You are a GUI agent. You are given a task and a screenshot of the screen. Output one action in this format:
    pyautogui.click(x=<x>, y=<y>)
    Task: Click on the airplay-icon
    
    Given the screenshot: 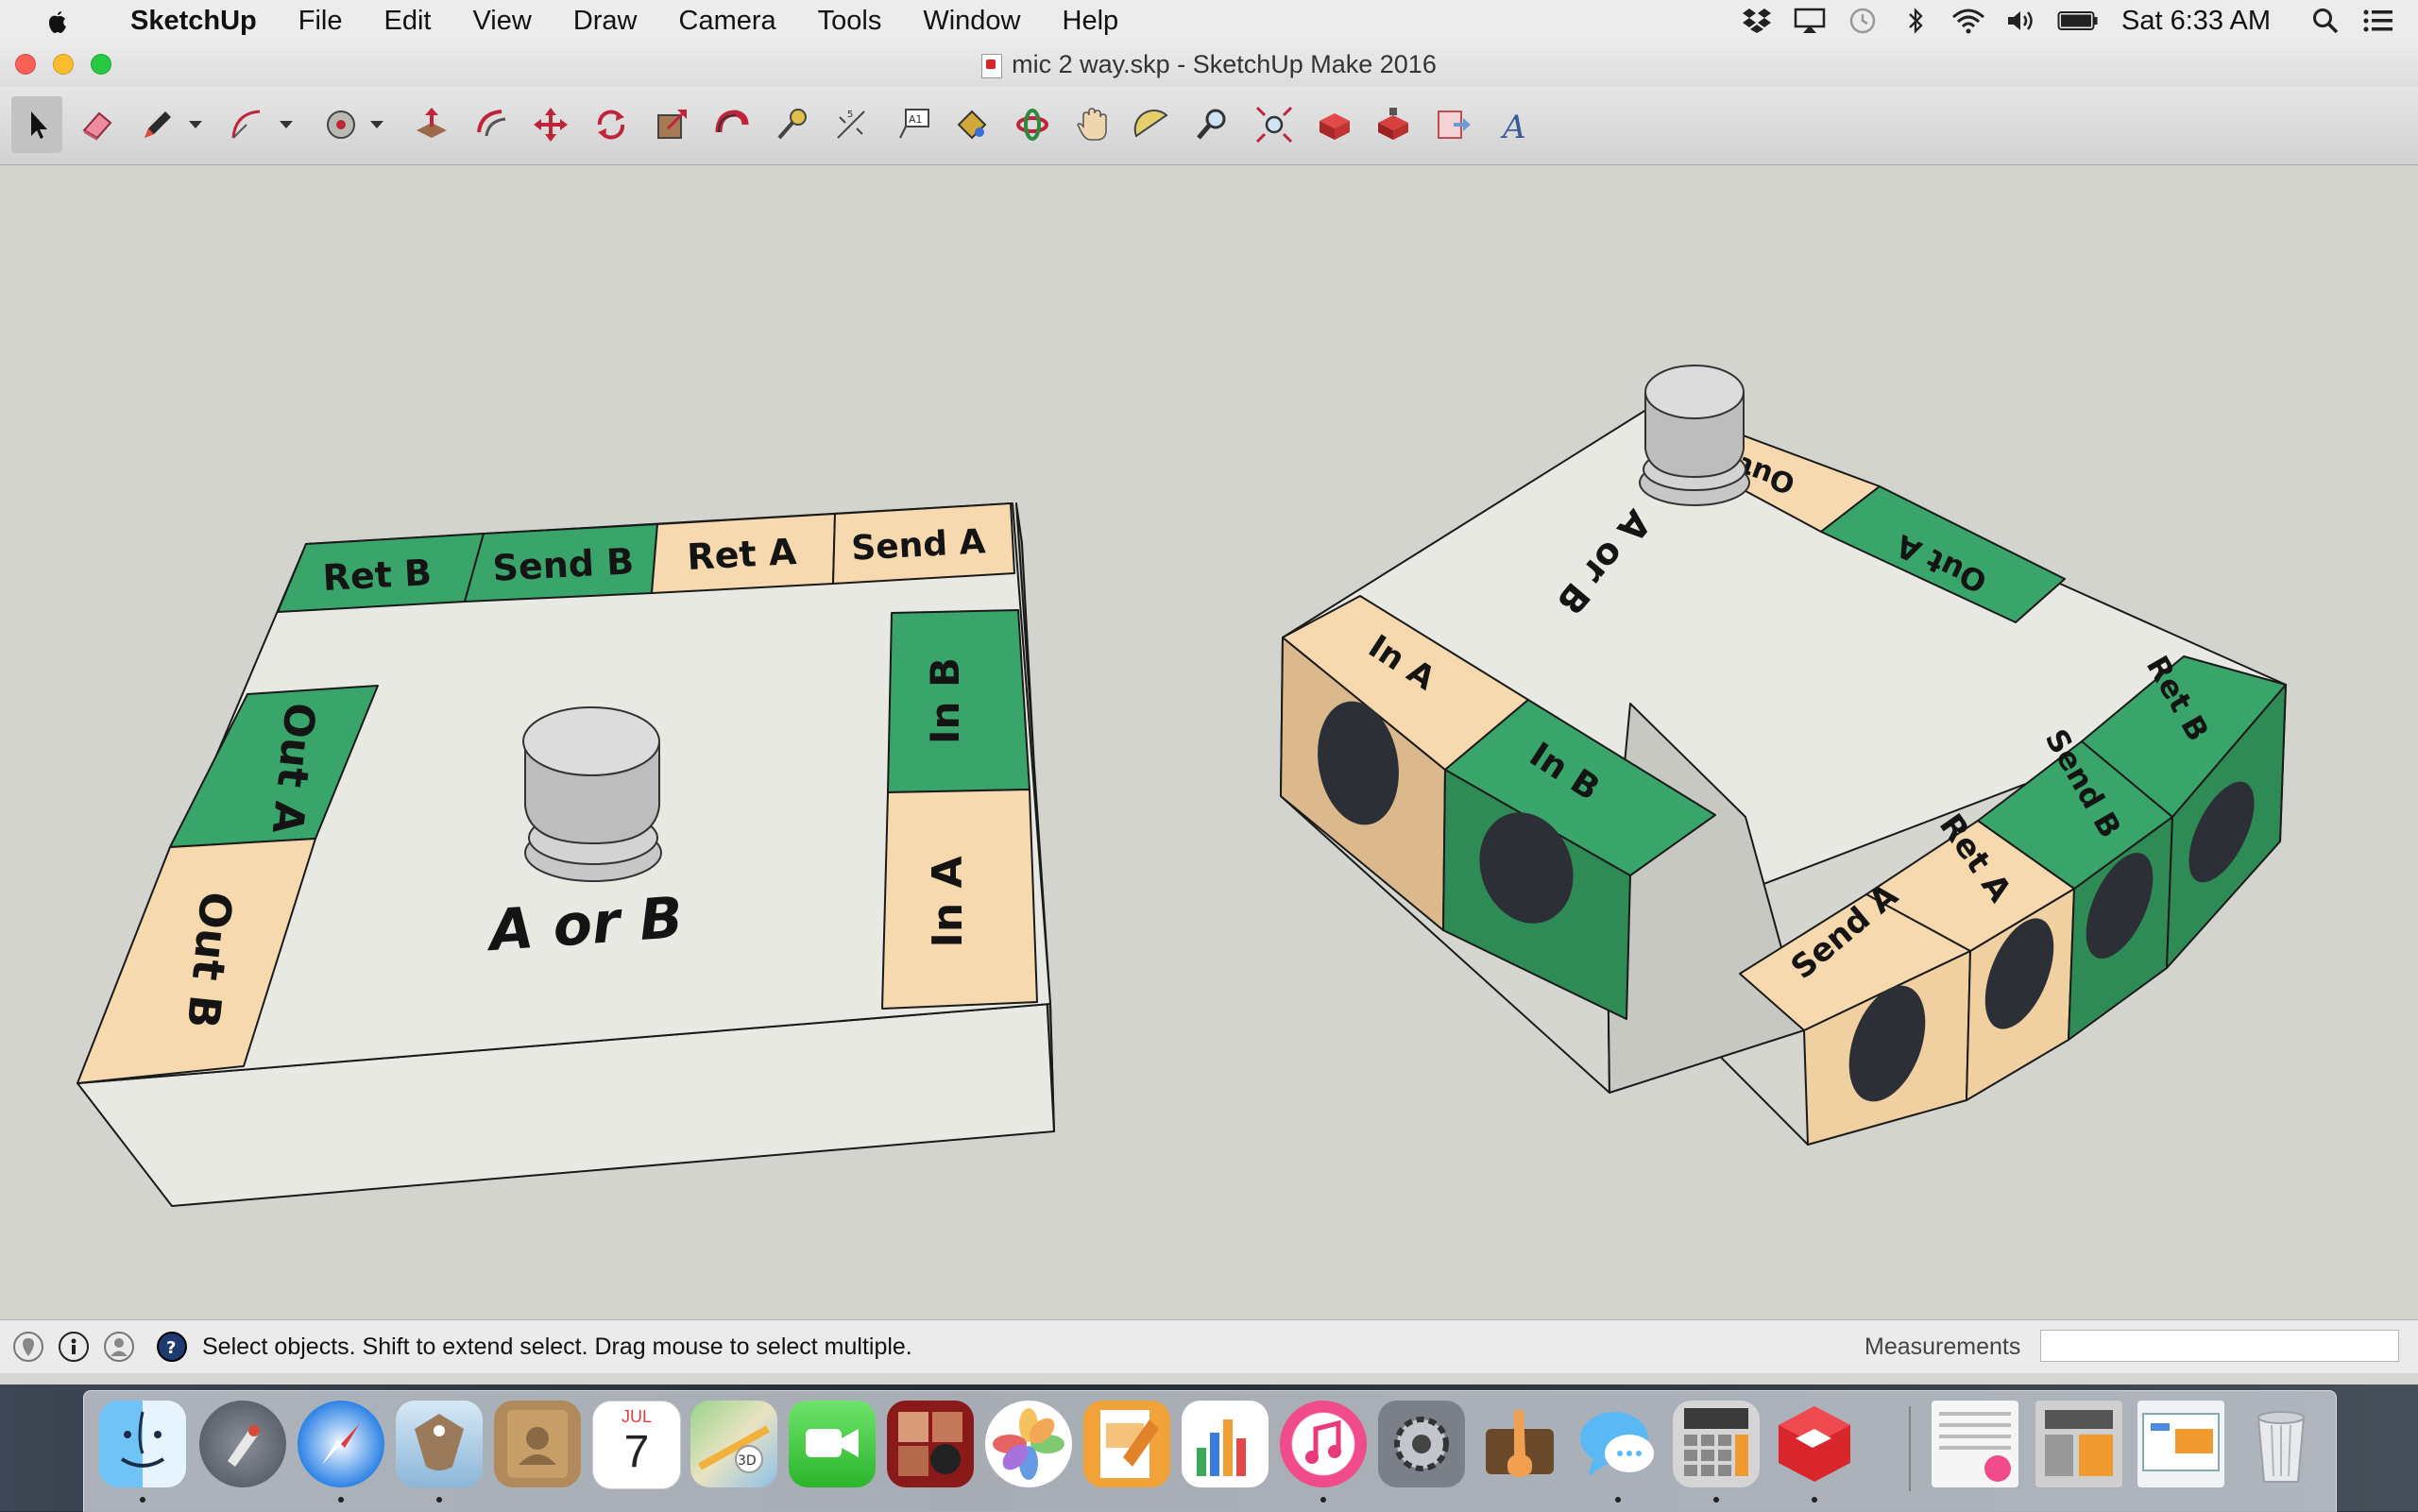 What is the action you would take?
    pyautogui.click(x=1810, y=21)
    